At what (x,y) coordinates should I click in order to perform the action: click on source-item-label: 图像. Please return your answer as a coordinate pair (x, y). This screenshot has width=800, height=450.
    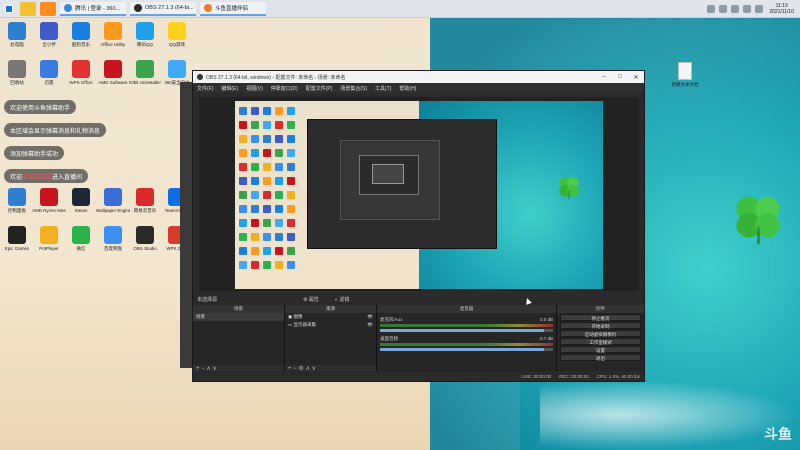
    Looking at the image, I should click on (298, 316).